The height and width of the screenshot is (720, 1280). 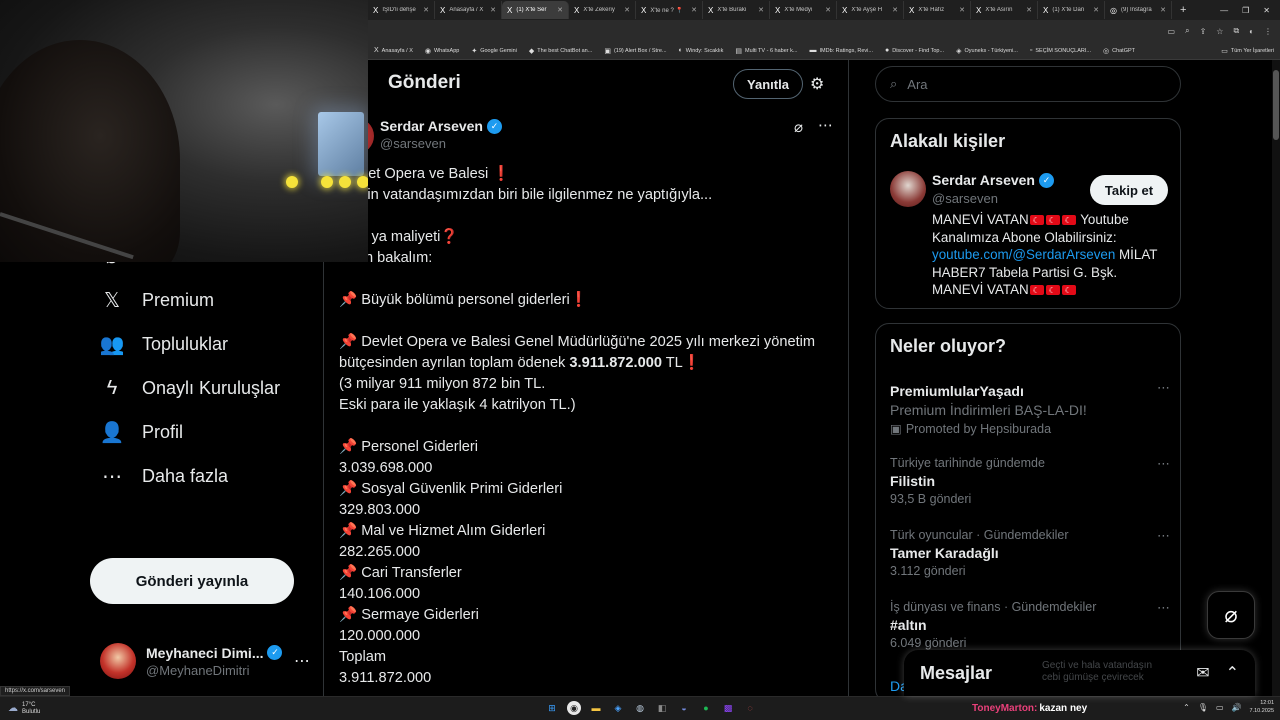 What do you see at coordinates (1129, 190) in the screenshot?
I see `follow-button: Takip et` at bounding box center [1129, 190].